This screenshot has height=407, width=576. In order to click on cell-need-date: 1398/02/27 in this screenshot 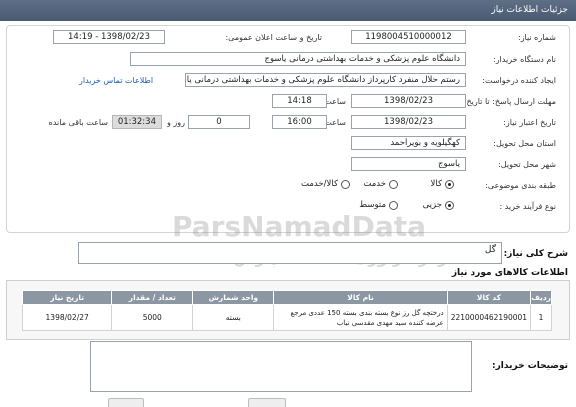, I will do `click(67, 317)`.